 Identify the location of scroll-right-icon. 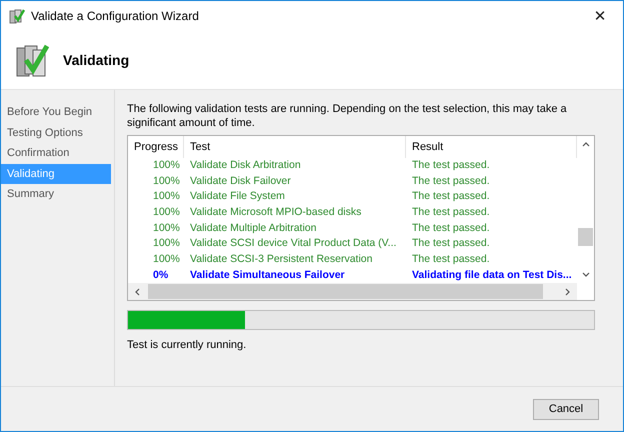
(567, 292).